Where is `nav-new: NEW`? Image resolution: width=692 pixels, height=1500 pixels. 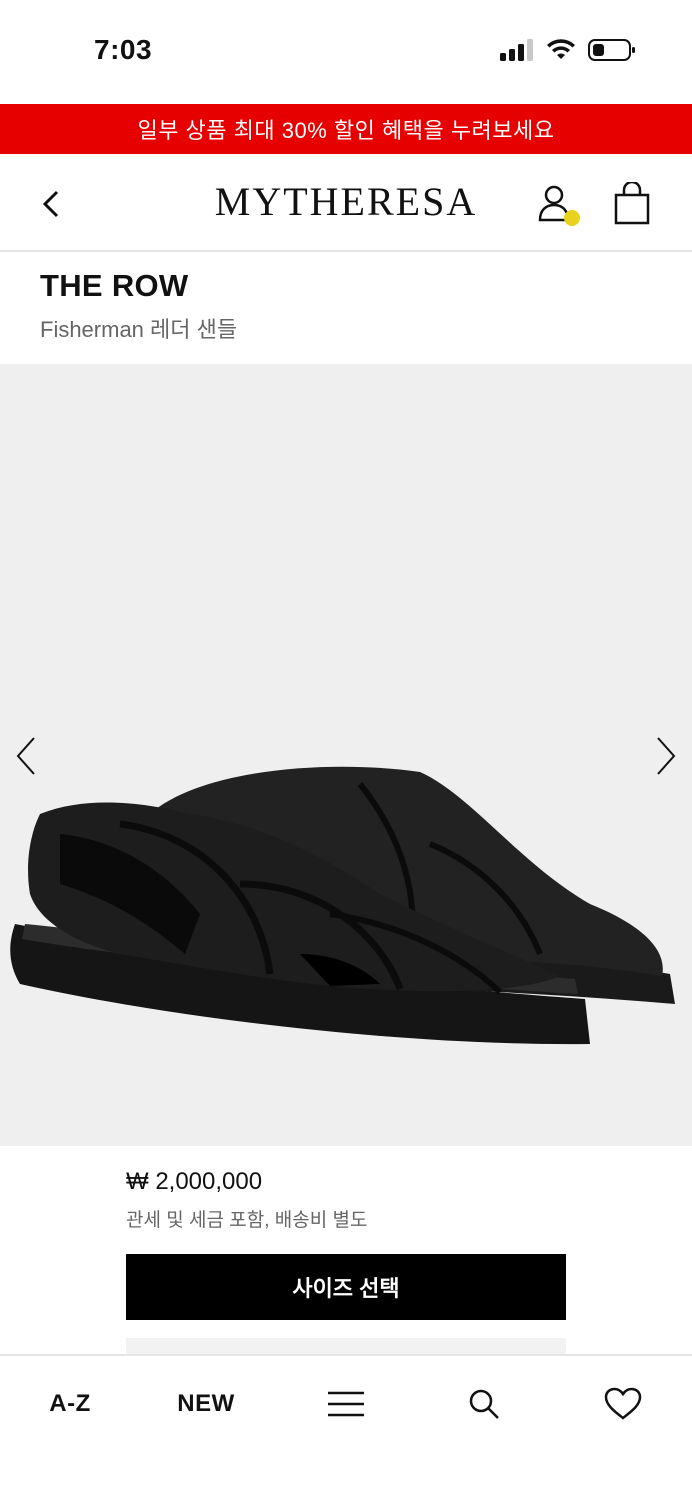 nav-new: NEW is located at coordinates (206, 1404).